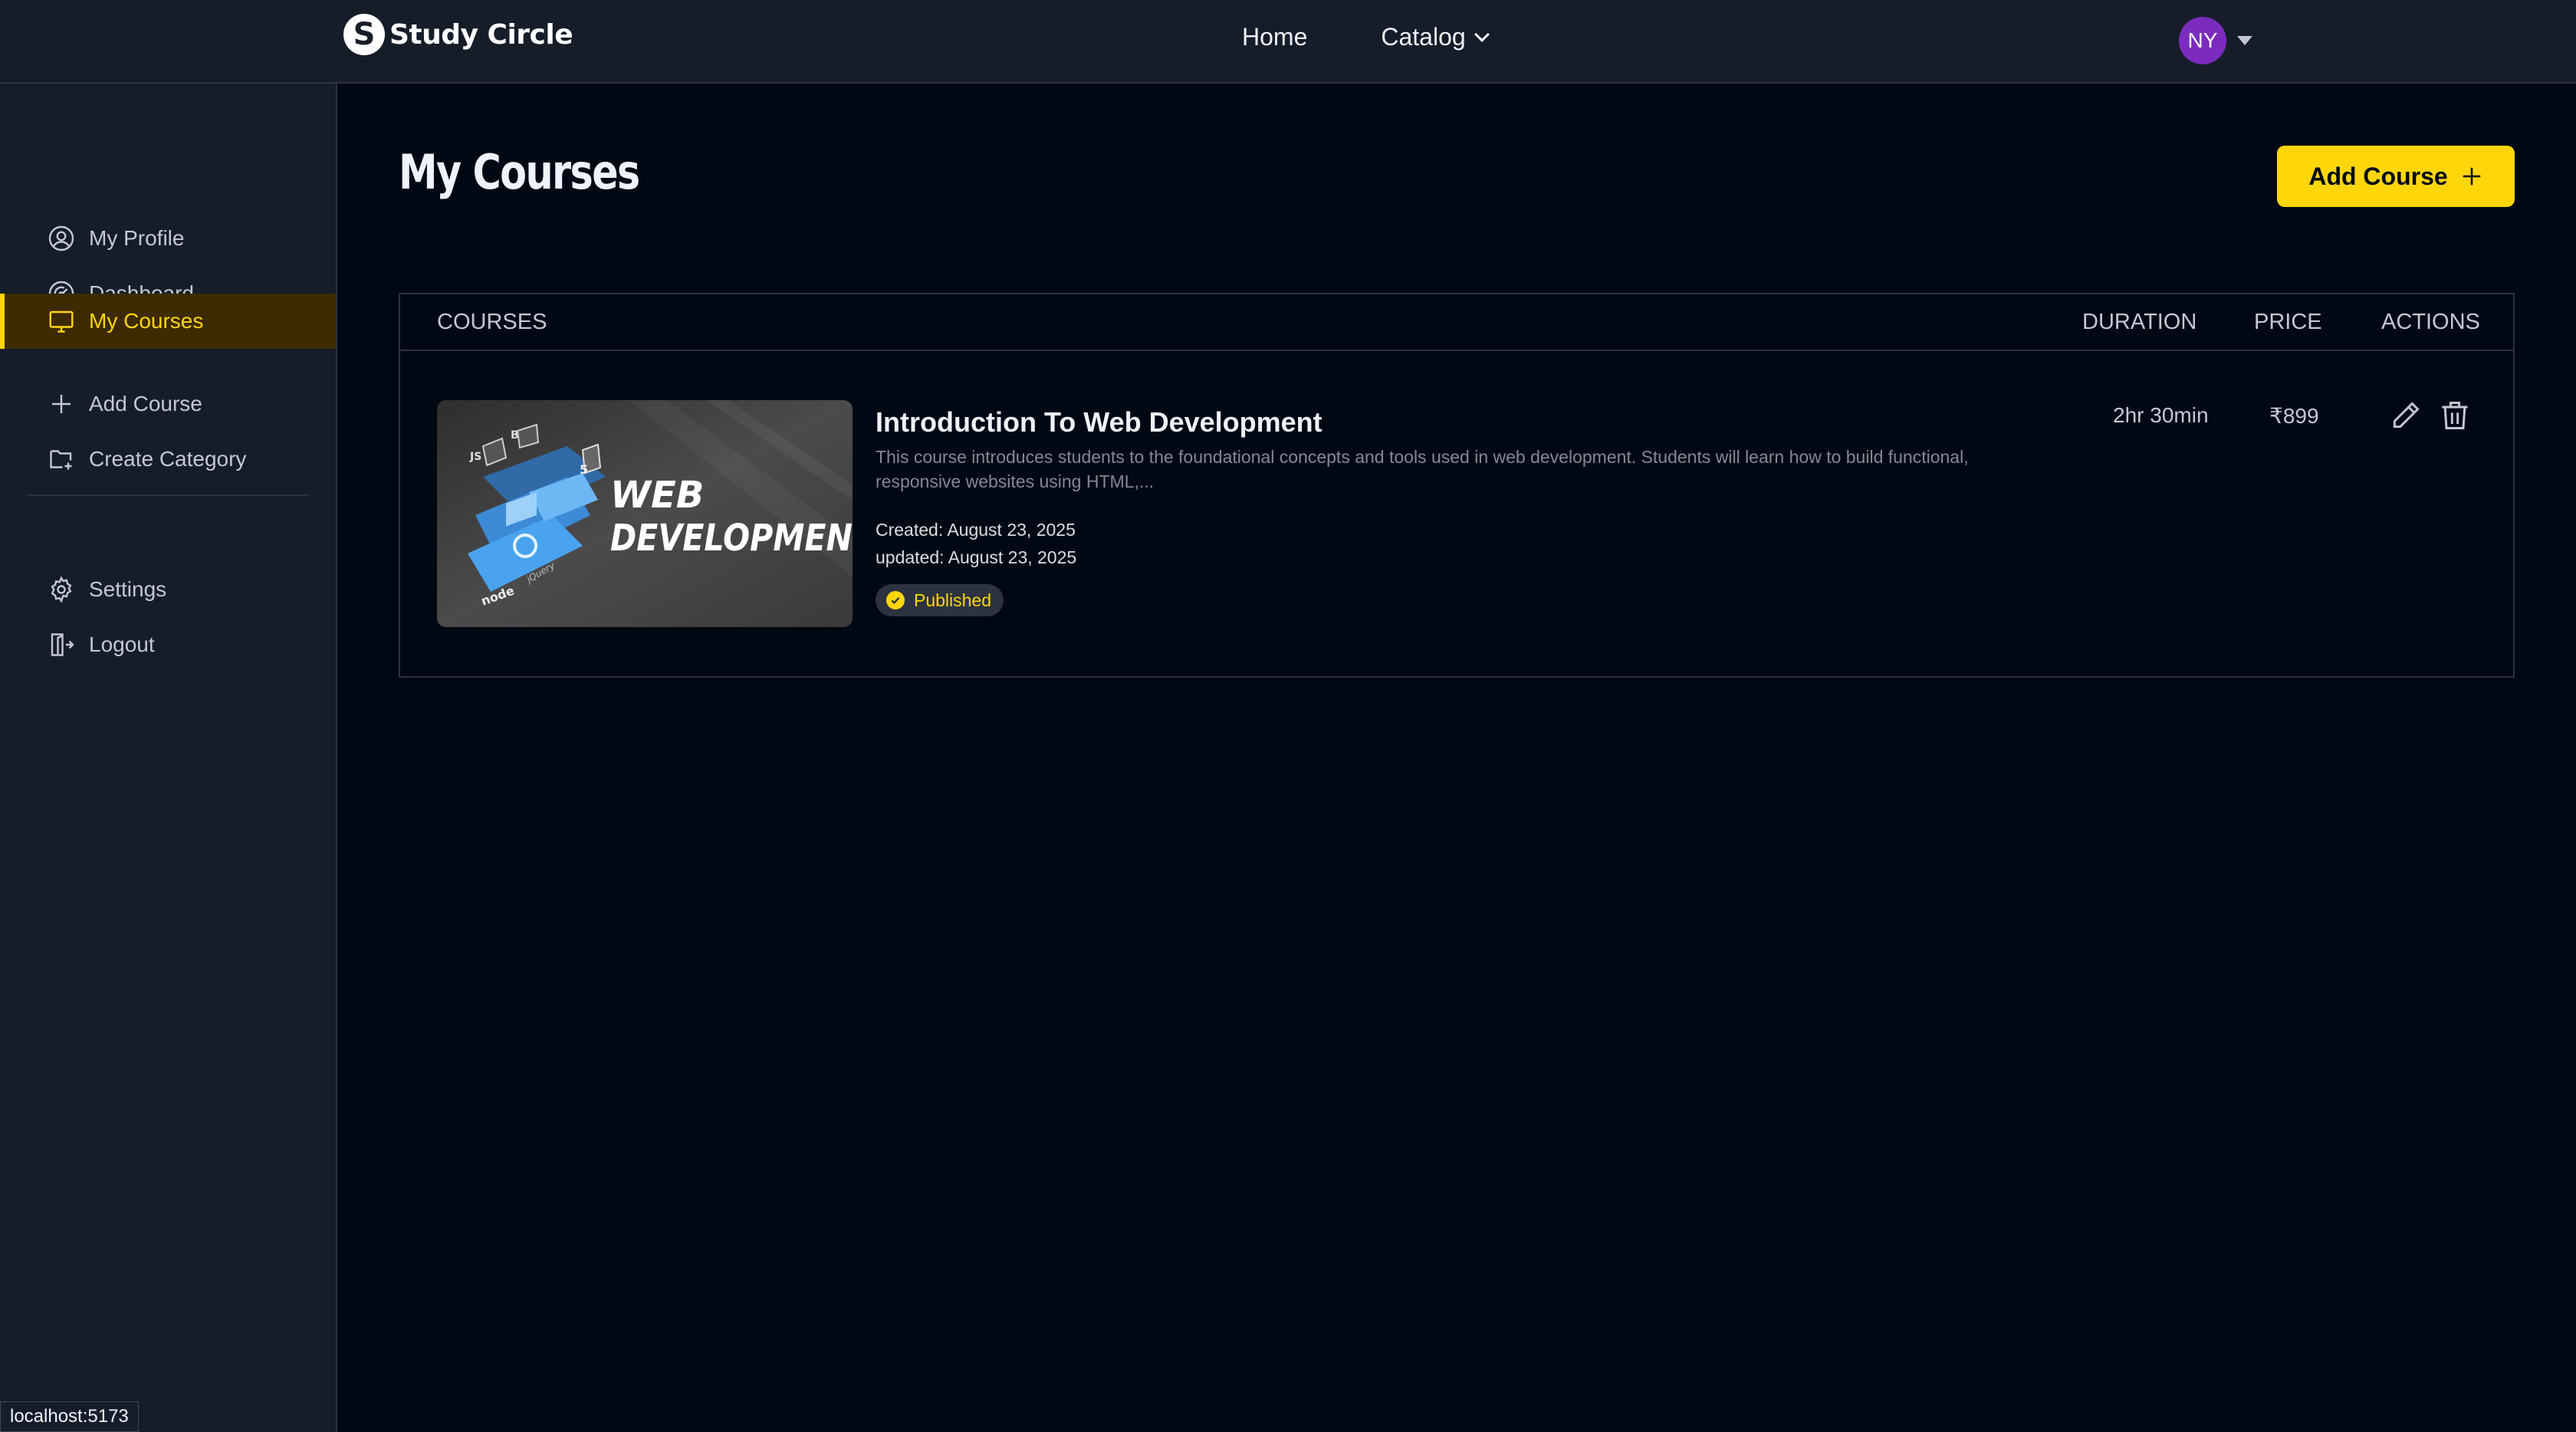  I want to click on course-created-date: Created: August 23, 2025, so click(976, 530).